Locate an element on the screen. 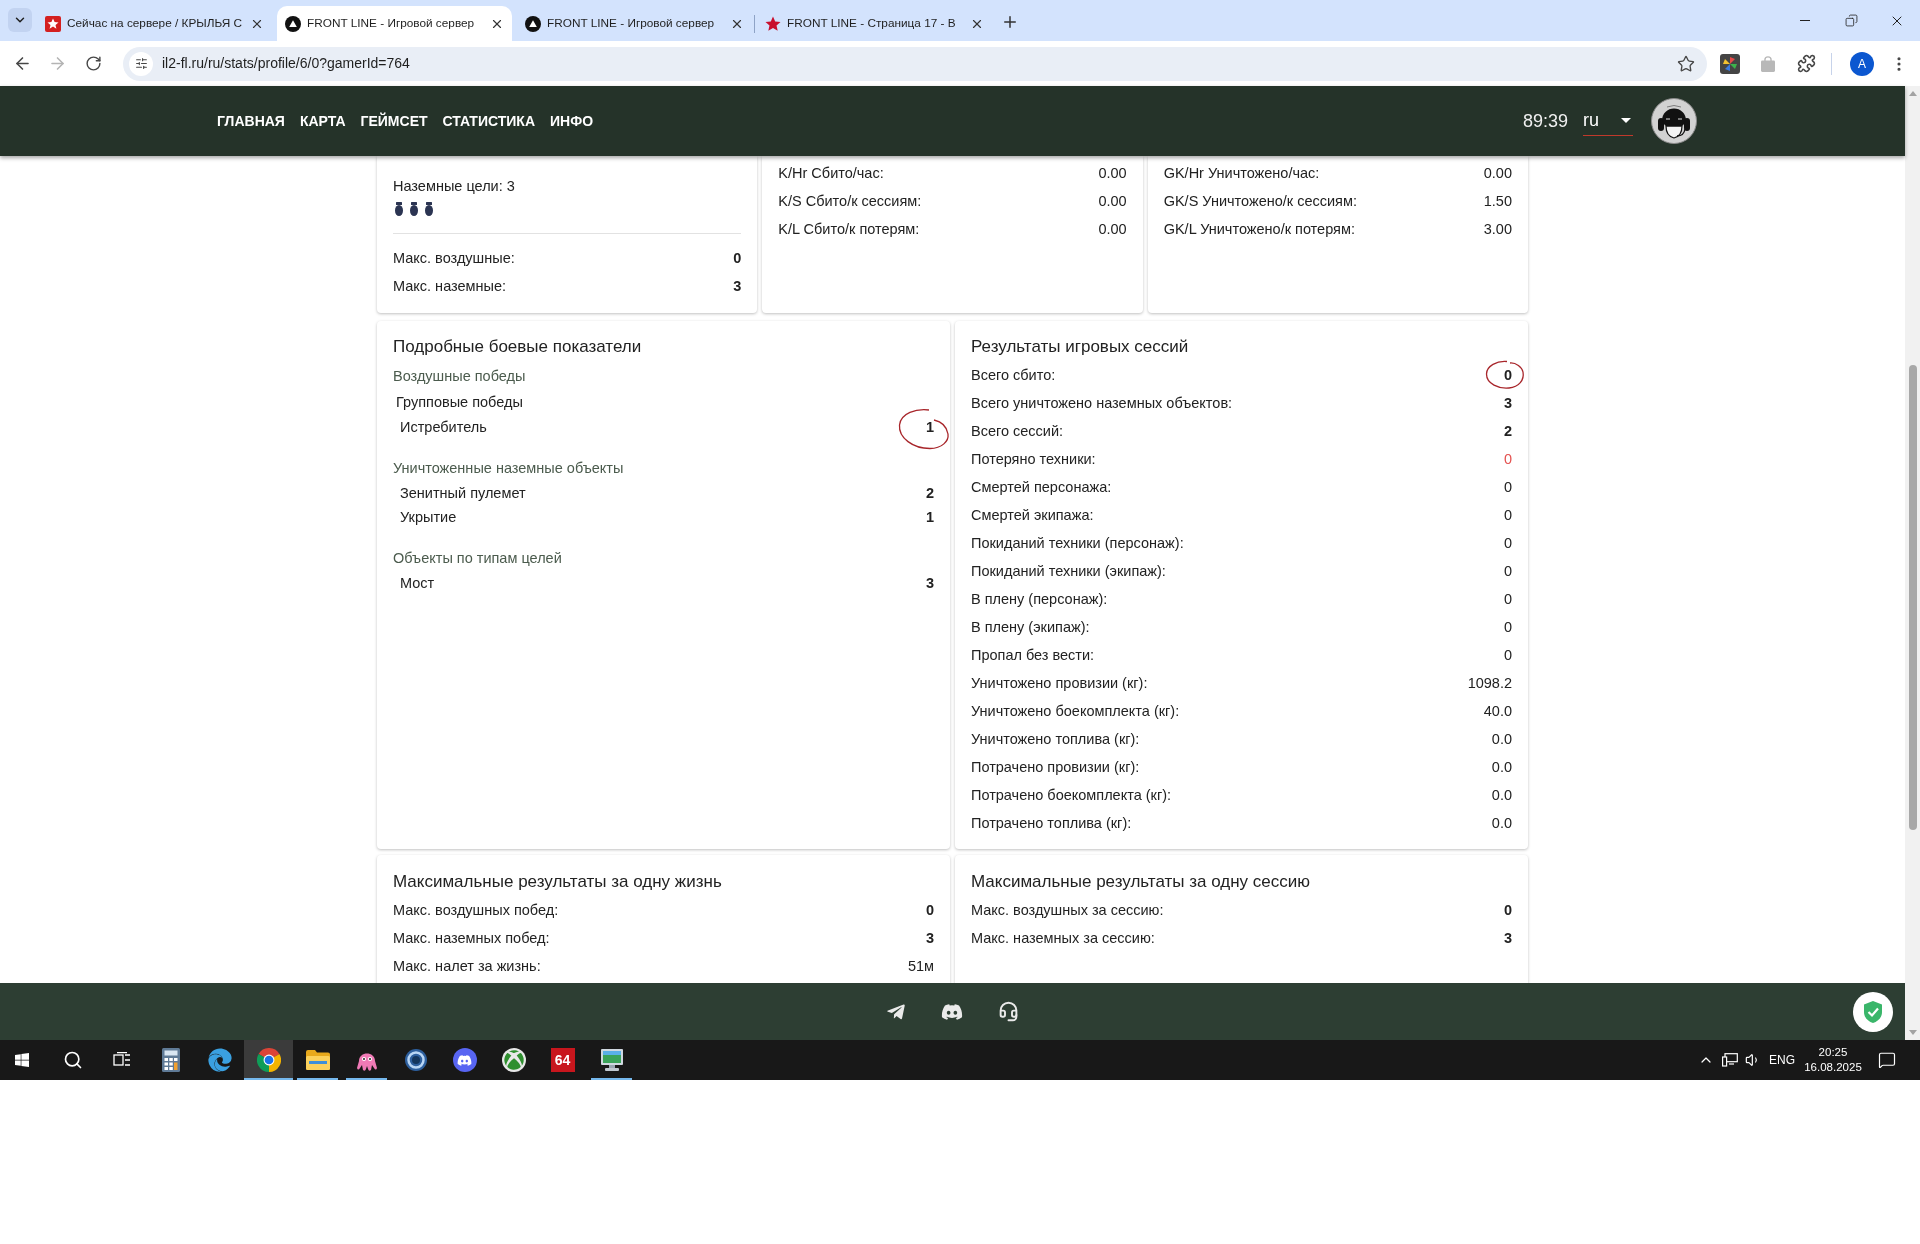 The image size is (1920, 1244). profile-button: A is located at coordinates (1862, 63).